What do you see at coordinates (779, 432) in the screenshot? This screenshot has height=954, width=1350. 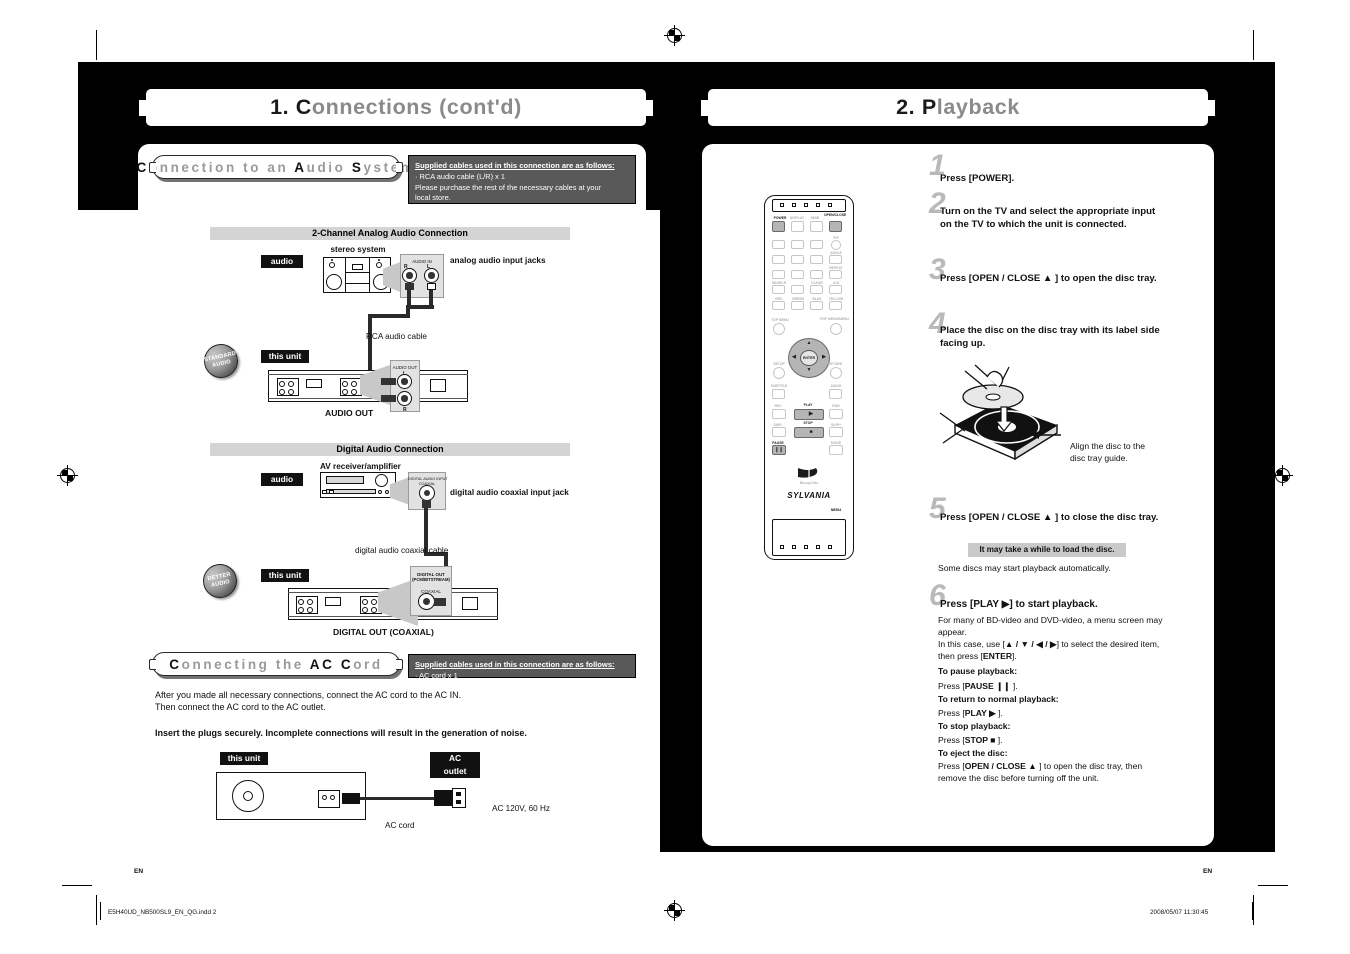 I see `remote-button-skip-prev` at bounding box center [779, 432].